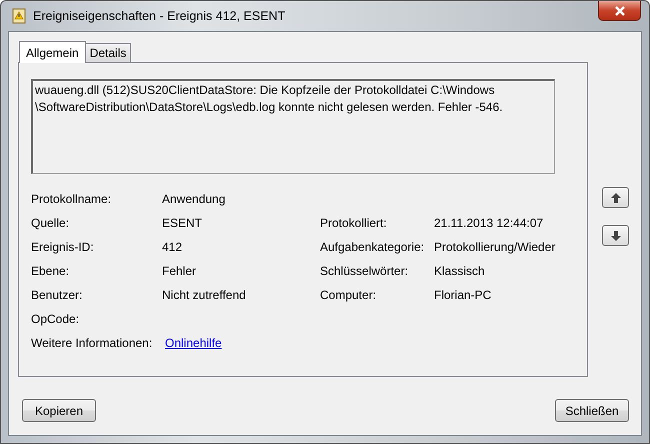 The height and width of the screenshot is (444, 650). What do you see at coordinates (354, 223) in the screenshot?
I see `property-label: Protokolliert:` at bounding box center [354, 223].